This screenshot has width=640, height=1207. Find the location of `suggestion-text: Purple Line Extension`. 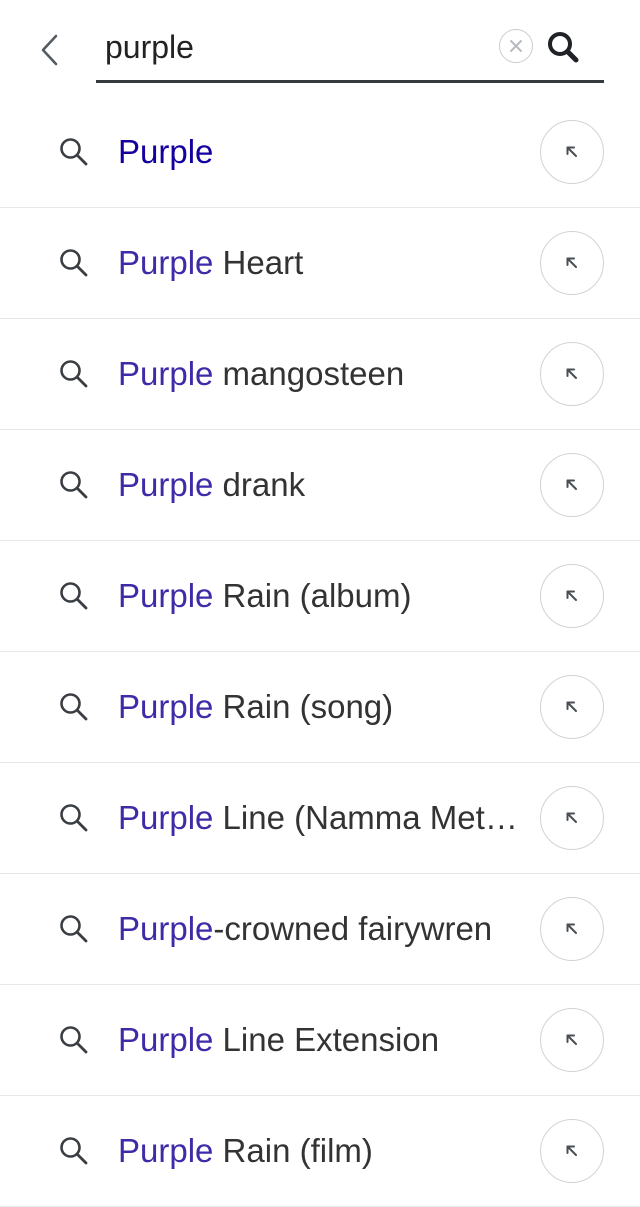

suggestion-text: Purple Line Extension is located at coordinates (319, 1040).